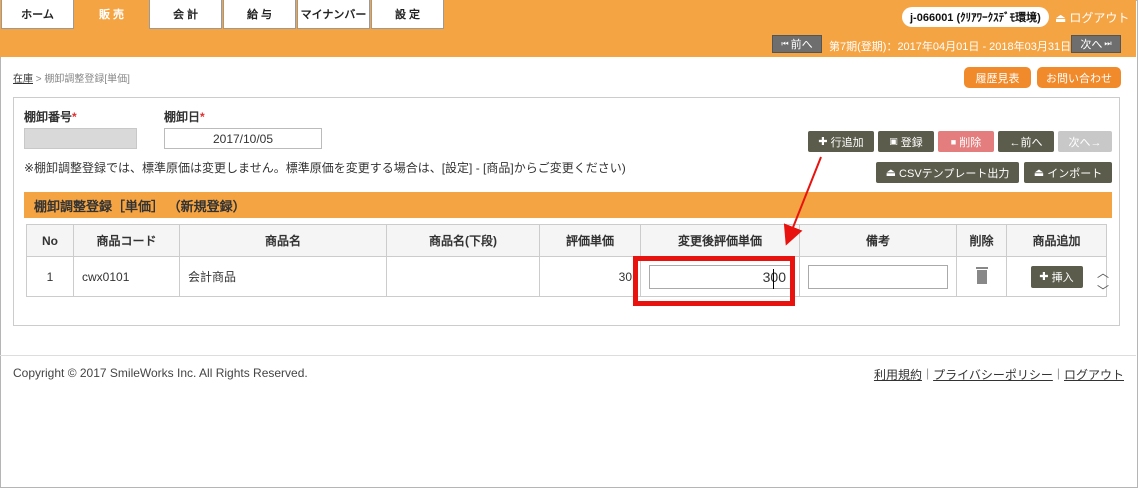 The height and width of the screenshot is (488, 1138). What do you see at coordinates (1061, 17) in the screenshot?
I see `eject-icon: ⏏` at bounding box center [1061, 17].